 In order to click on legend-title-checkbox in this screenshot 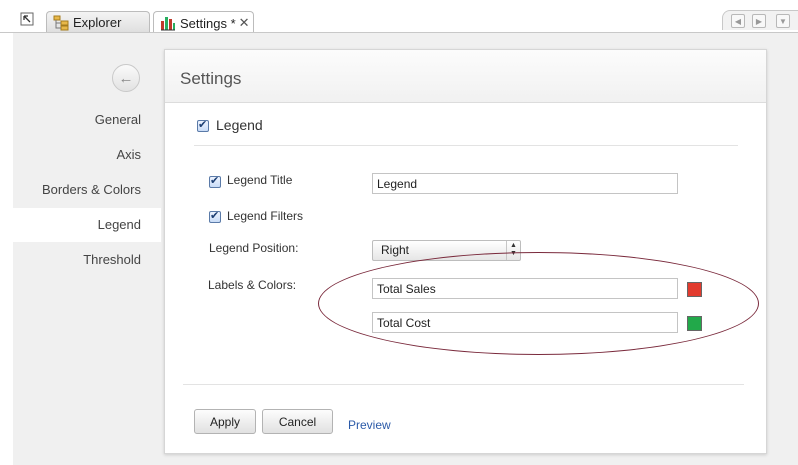, I will do `click(215, 181)`.